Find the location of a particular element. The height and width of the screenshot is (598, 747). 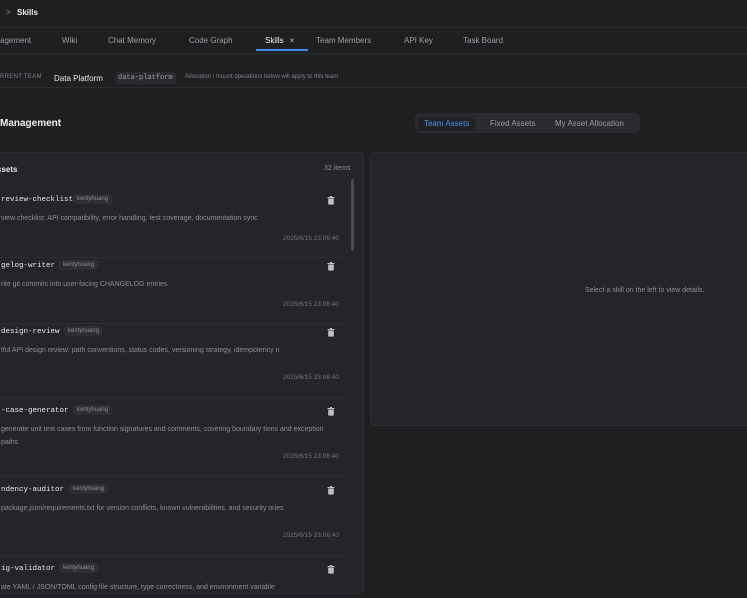

current-team-label: RRENT TEAM is located at coordinates (21, 77).